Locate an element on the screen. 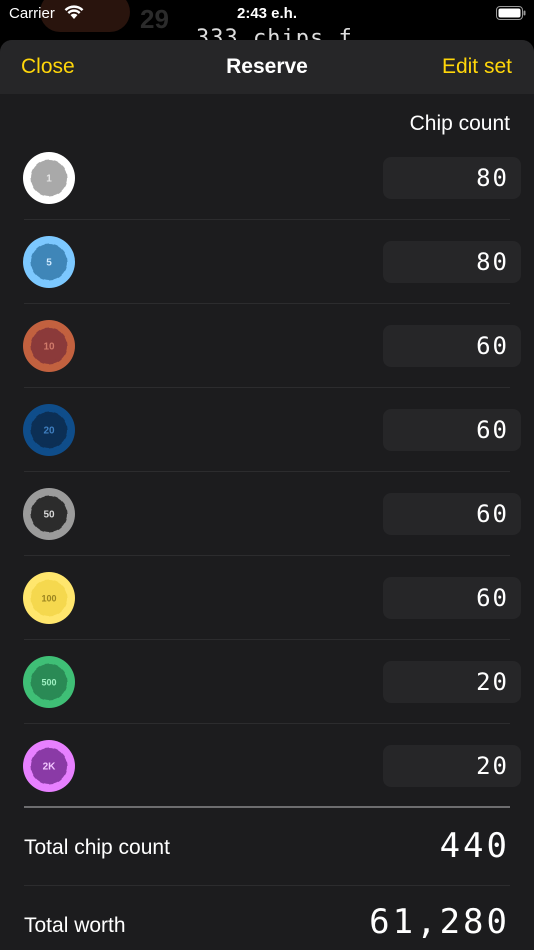  poker-chip-icon: 5 is located at coordinates (49, 262).